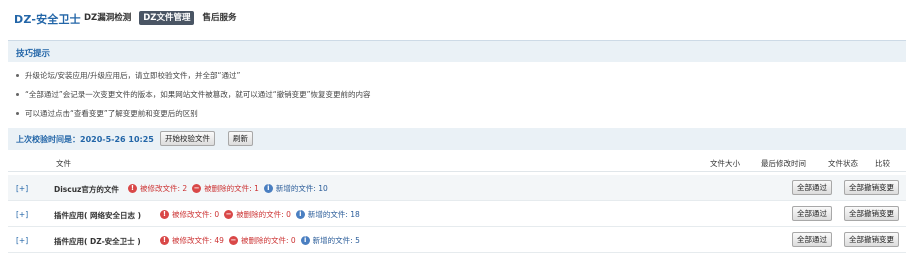  I want to click on main-nav: DZ漏洞检测 DZ文件管理 售后服务, so click(164, 18).